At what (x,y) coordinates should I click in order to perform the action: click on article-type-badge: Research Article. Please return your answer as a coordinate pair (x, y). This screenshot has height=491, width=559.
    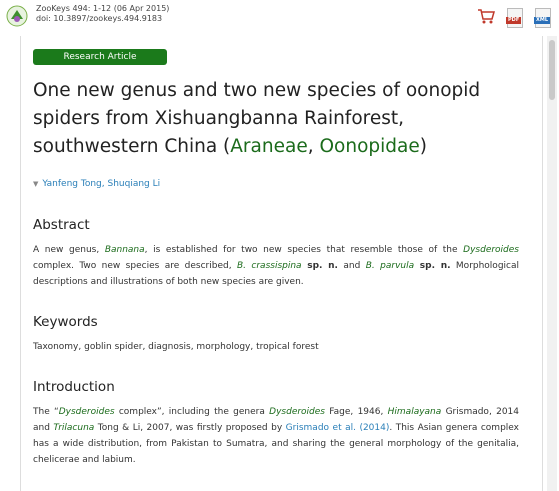
    Looking at the image, I should click on (100, 57).